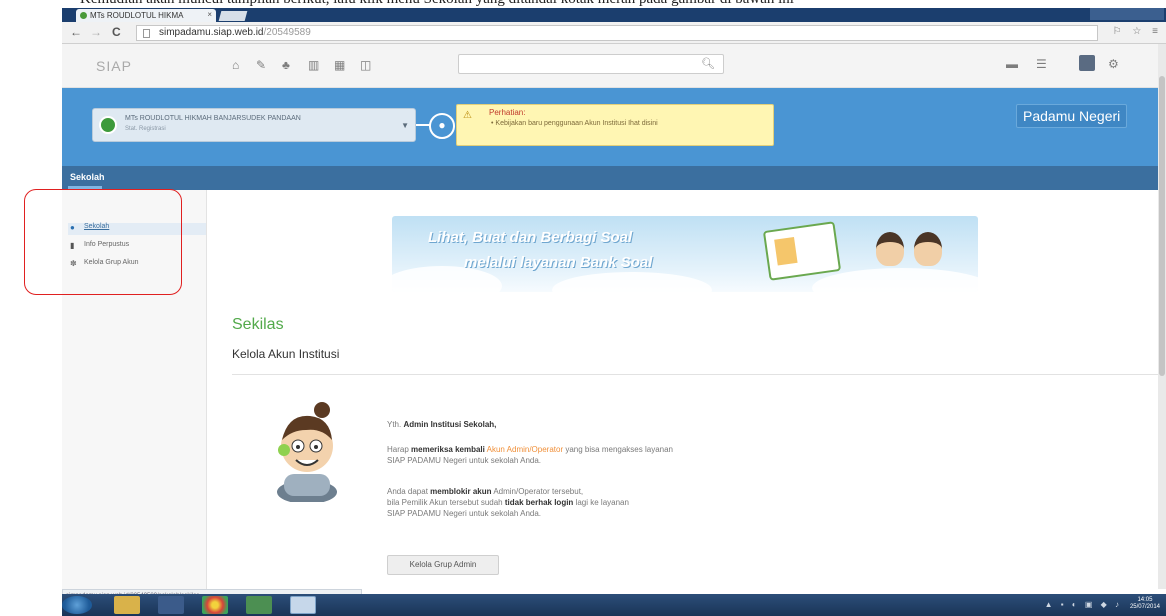 Image resolution: width=1166 pixels, height=616 pixels. What do you see at coordinates (614, 605) in the screenshot?
I see `windows-taskbar: ▲ ▪ ◐ ▣ ◆ ♪ 14:05 25/07/2014` at bounding box center [614, 605].